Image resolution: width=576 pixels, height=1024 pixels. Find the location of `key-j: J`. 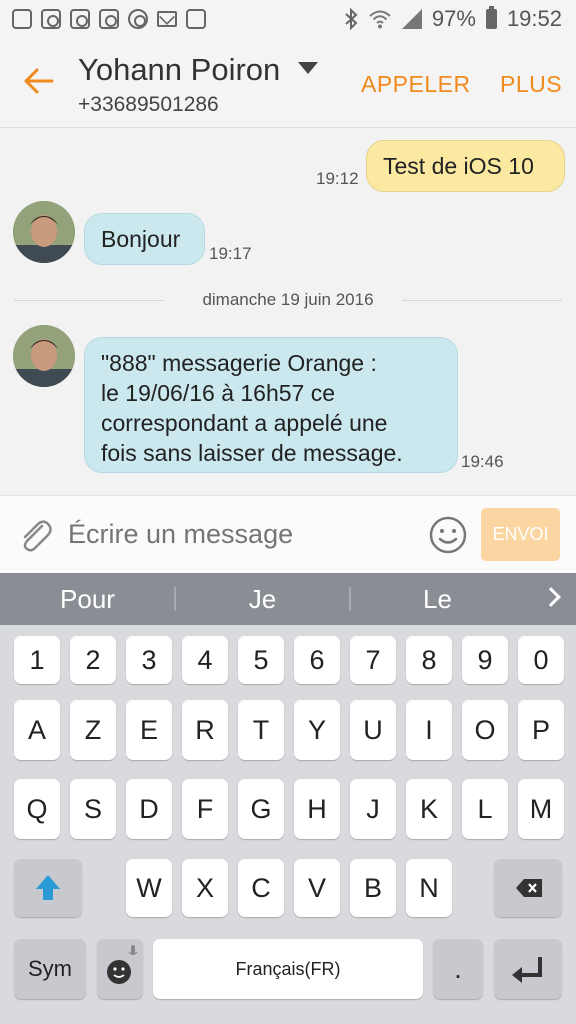

key-j: J is located at coordinates (373, 809).